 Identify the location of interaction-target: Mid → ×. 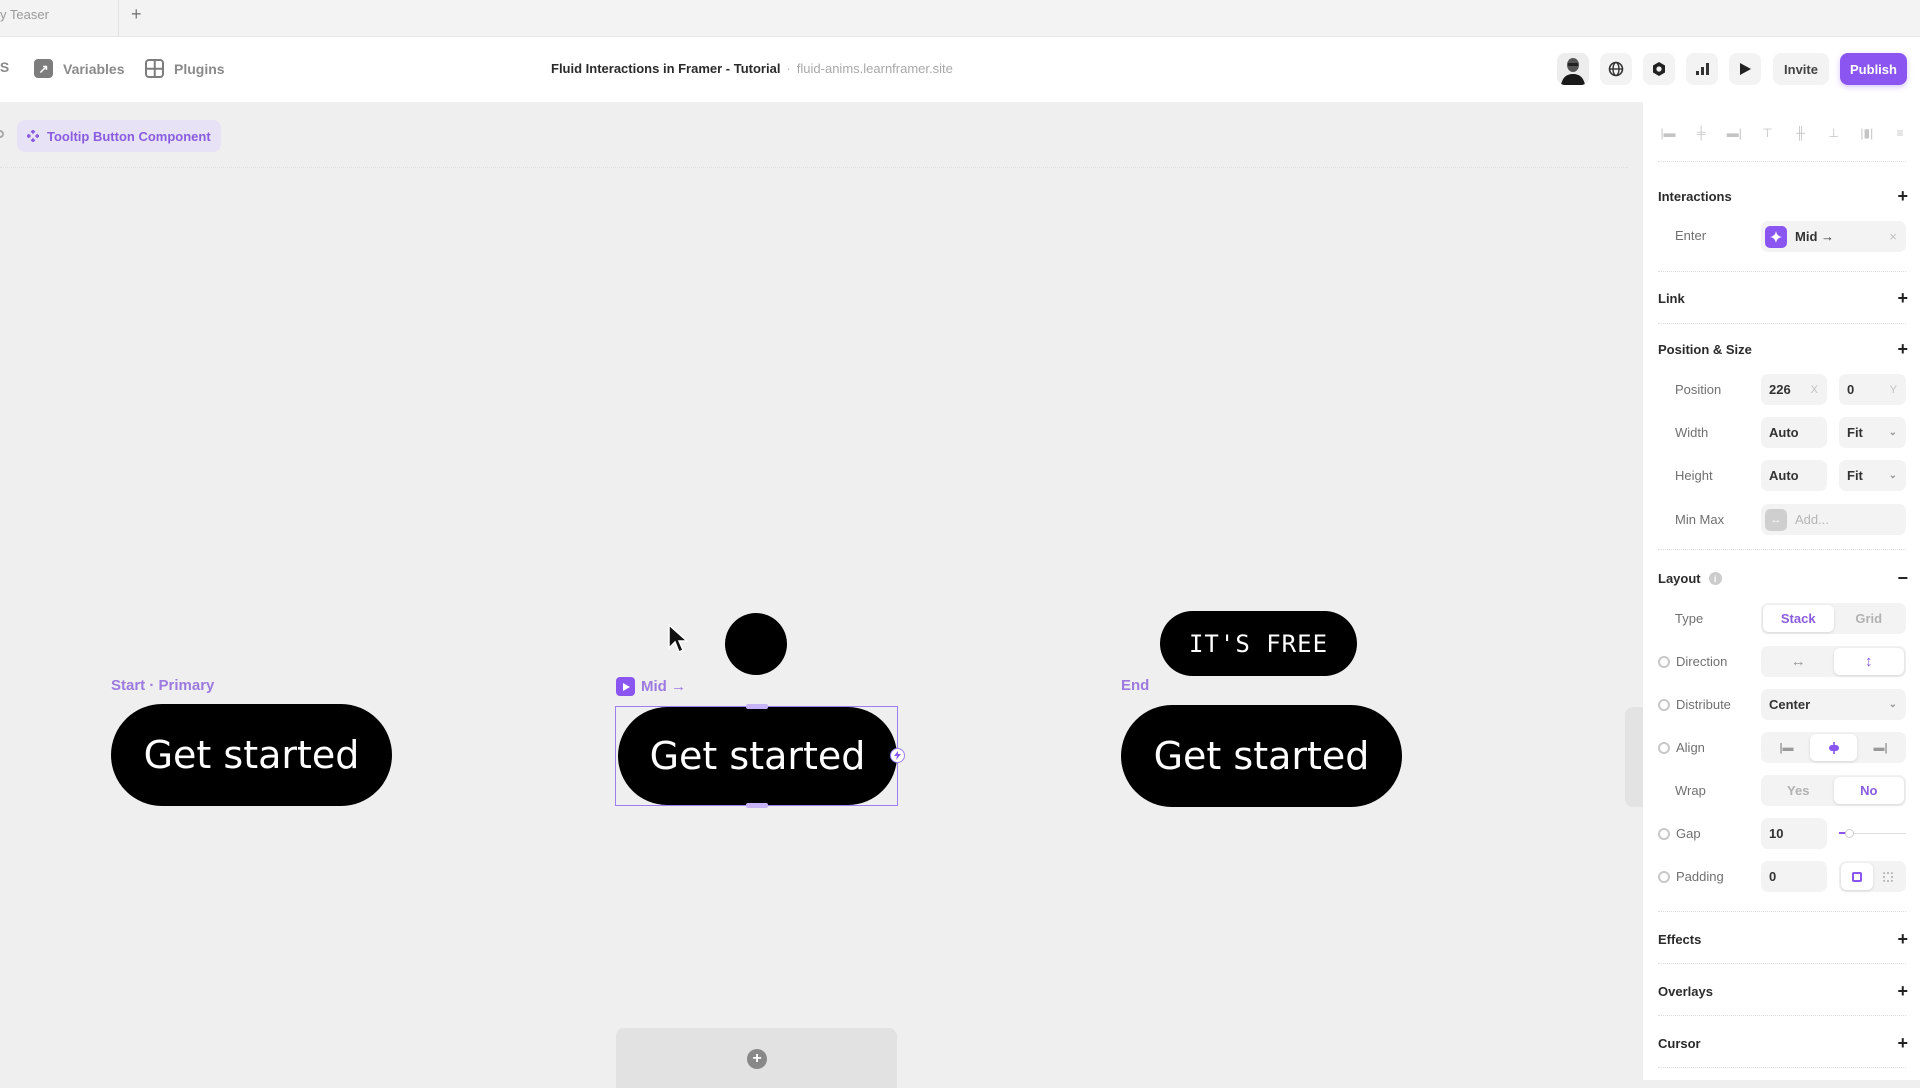
(1833, 236).